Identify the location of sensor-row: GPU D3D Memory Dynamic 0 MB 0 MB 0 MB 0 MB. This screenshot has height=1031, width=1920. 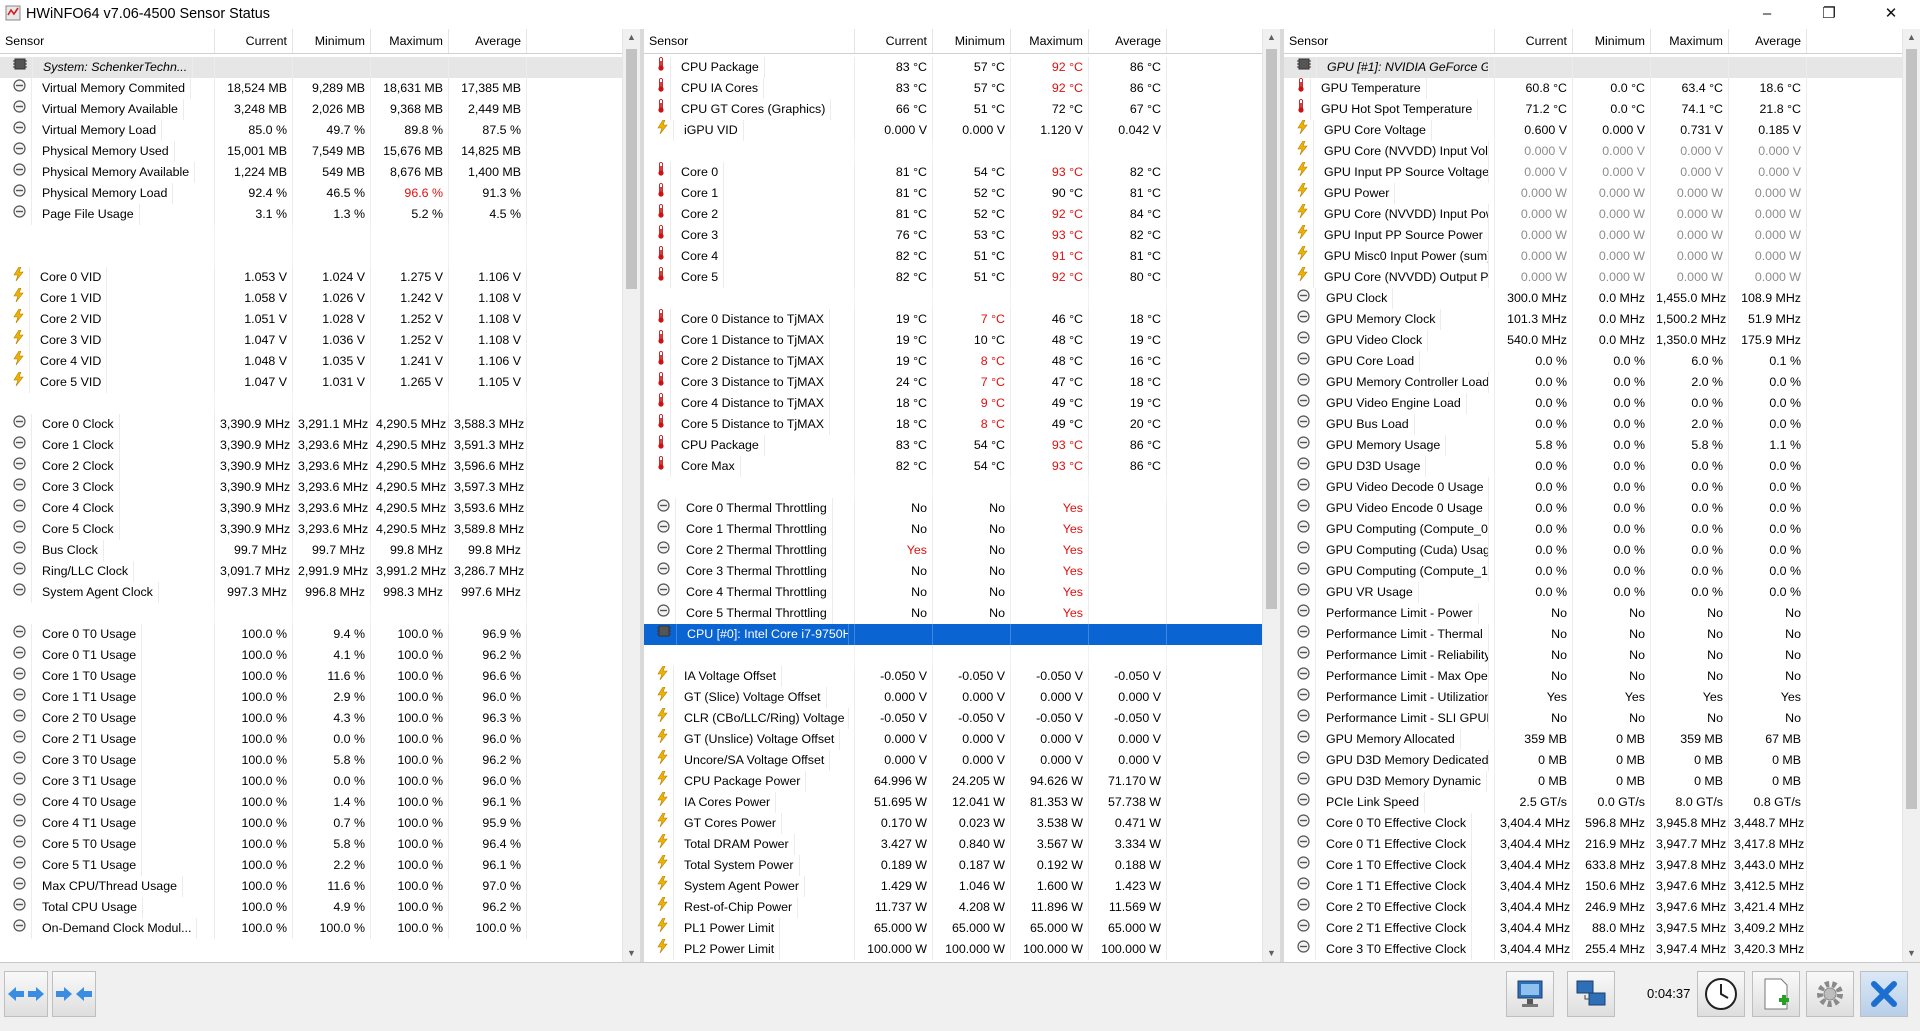
(1593, 781).